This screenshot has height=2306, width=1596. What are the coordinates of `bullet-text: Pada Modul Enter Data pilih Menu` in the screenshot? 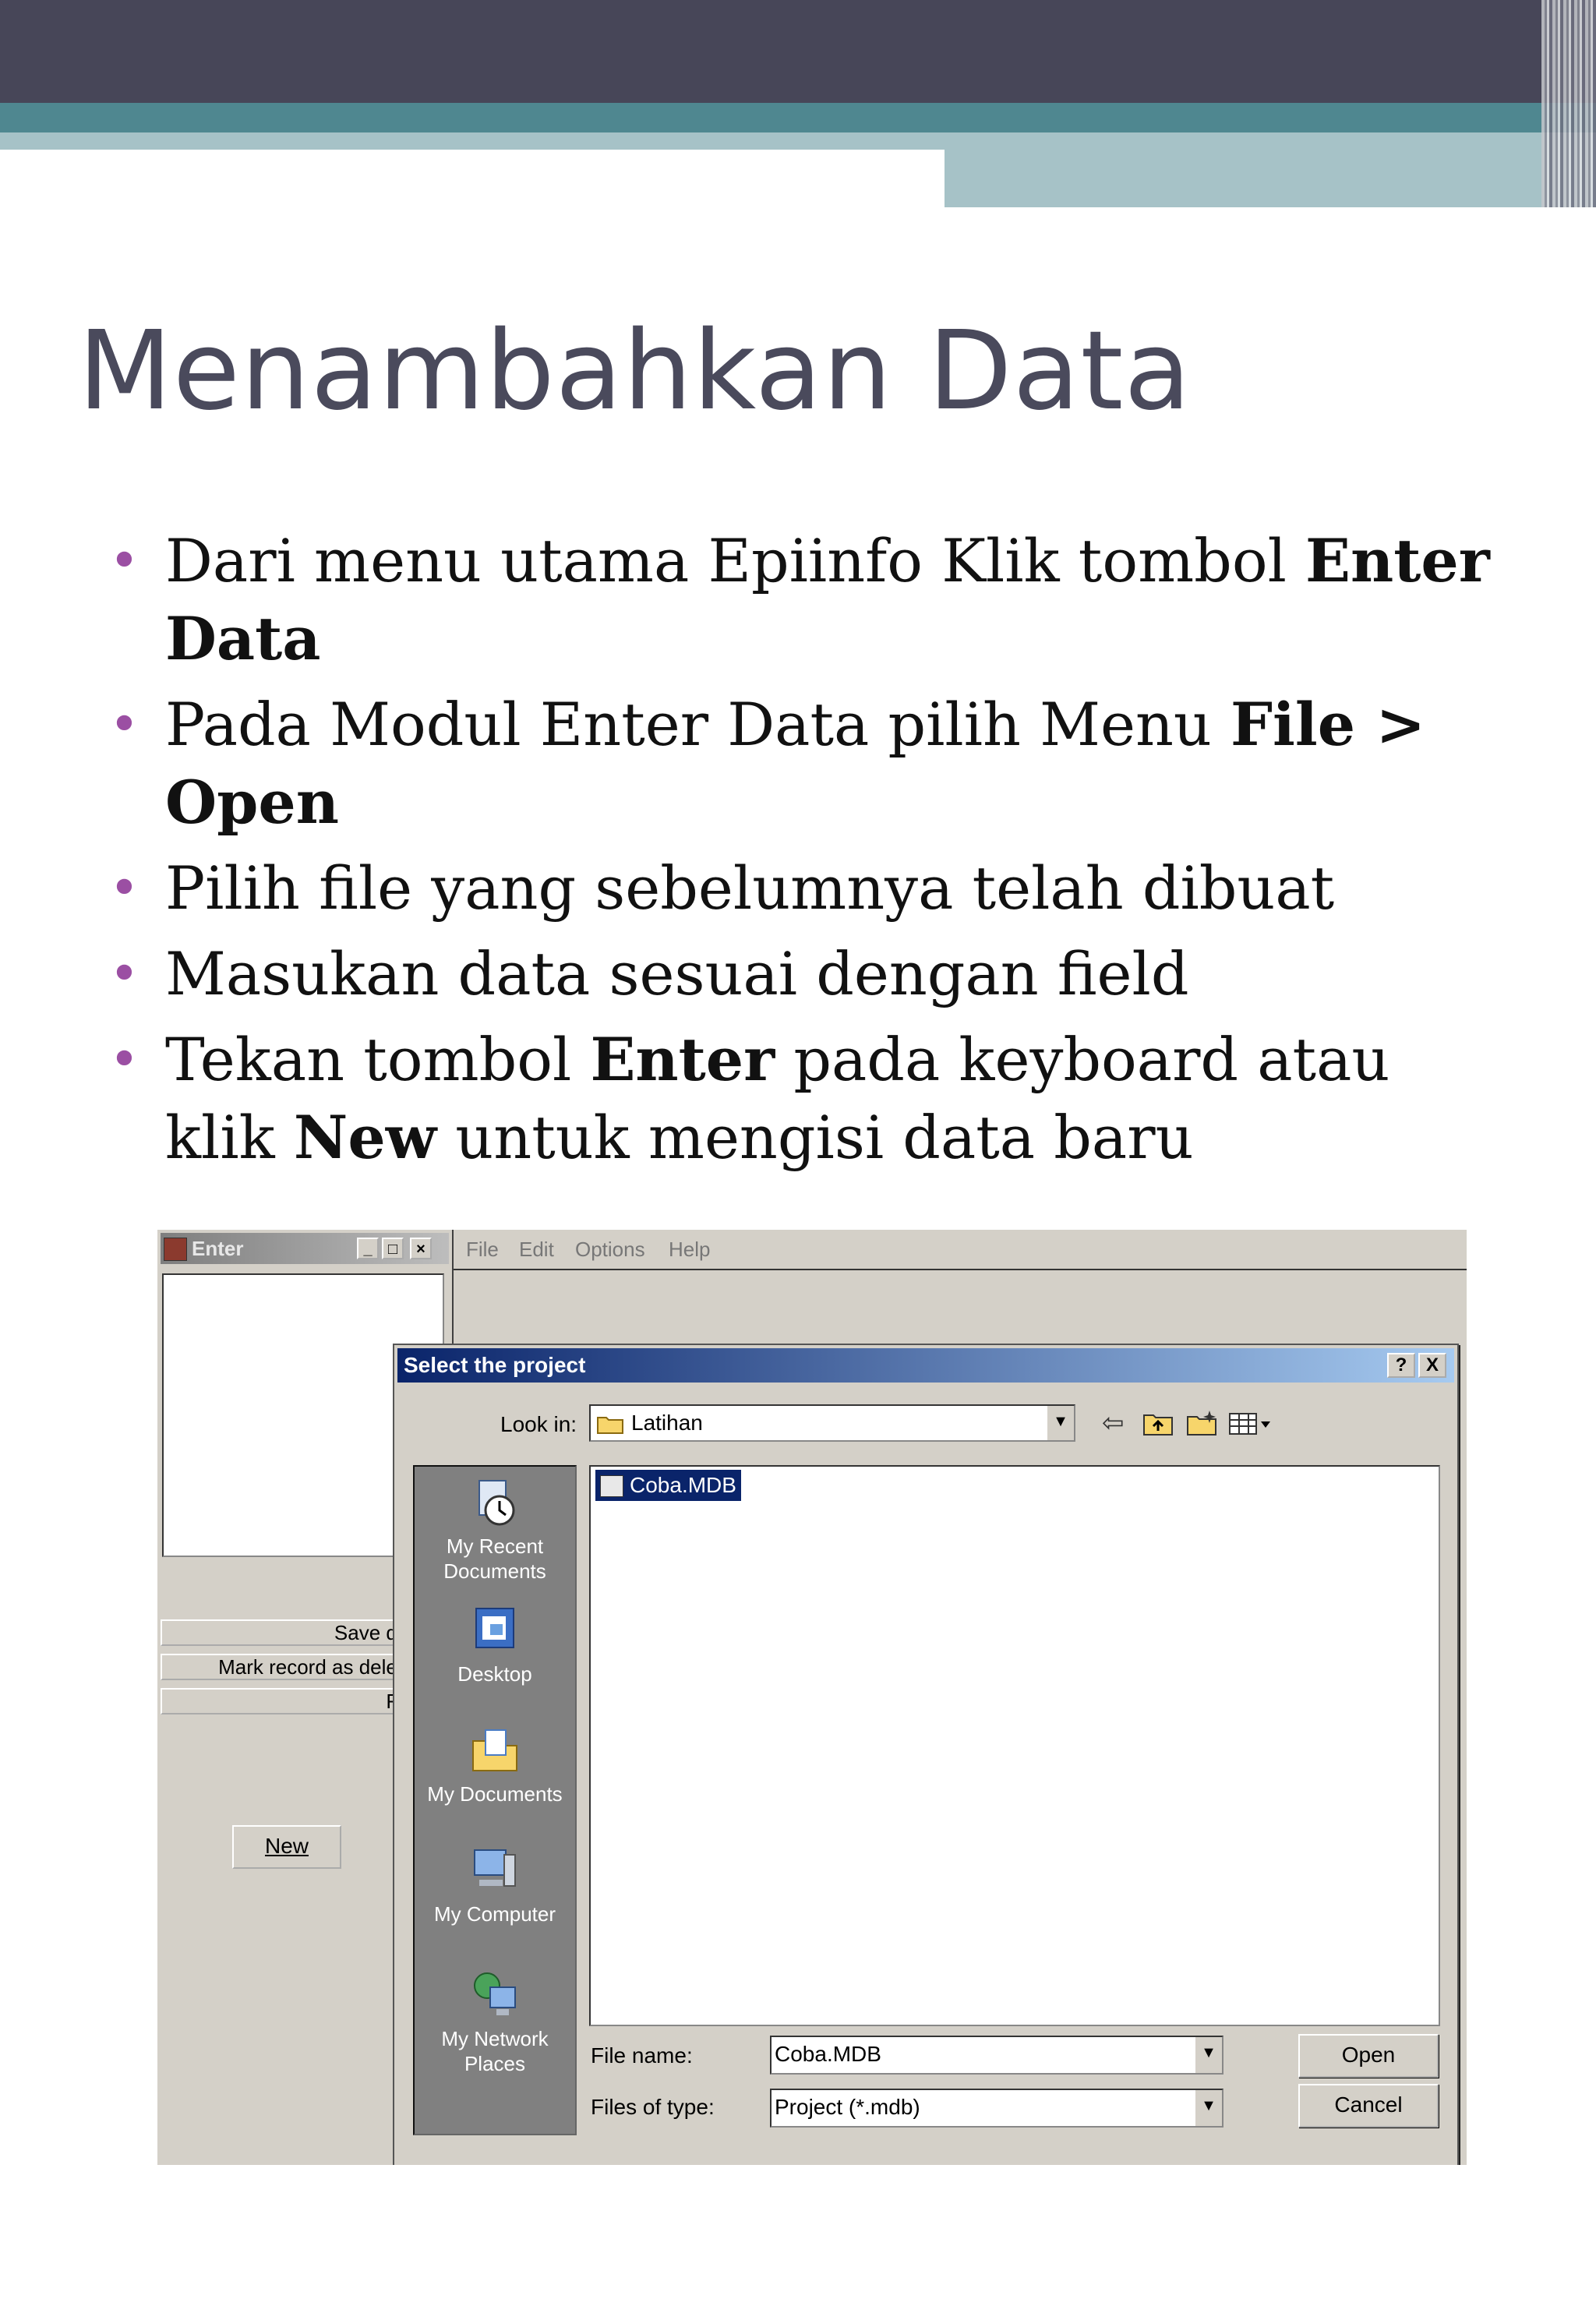 It's located at (698, 725).